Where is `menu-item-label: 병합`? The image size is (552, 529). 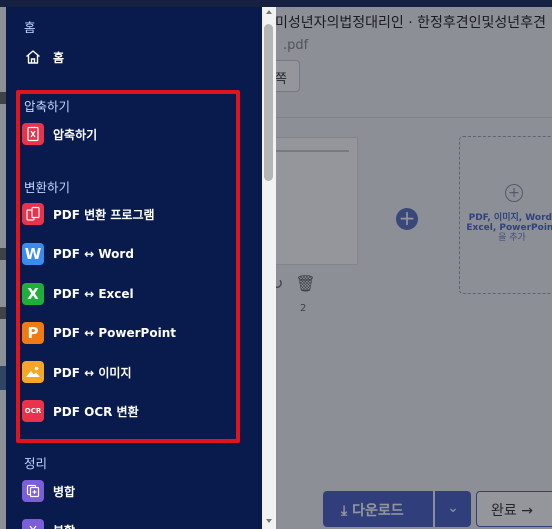 menu-item-label: 병합 is located at coordinates (64, 491).